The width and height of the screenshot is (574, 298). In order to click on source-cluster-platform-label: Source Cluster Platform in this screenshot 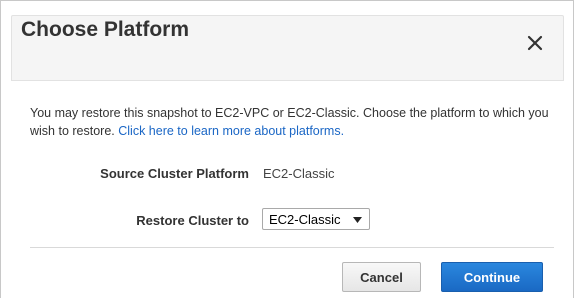, I will do `click(174, 173)`.